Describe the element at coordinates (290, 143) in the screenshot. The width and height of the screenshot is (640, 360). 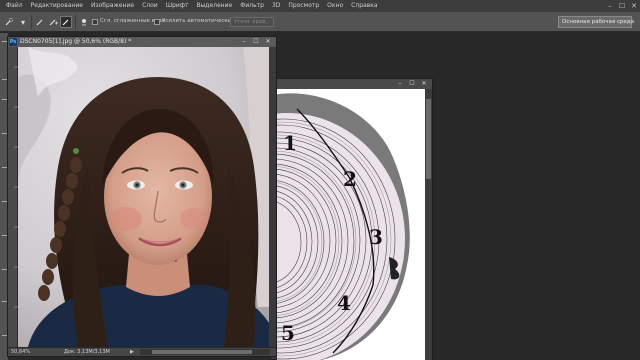
I see `ring-label-1: 1` at that location.